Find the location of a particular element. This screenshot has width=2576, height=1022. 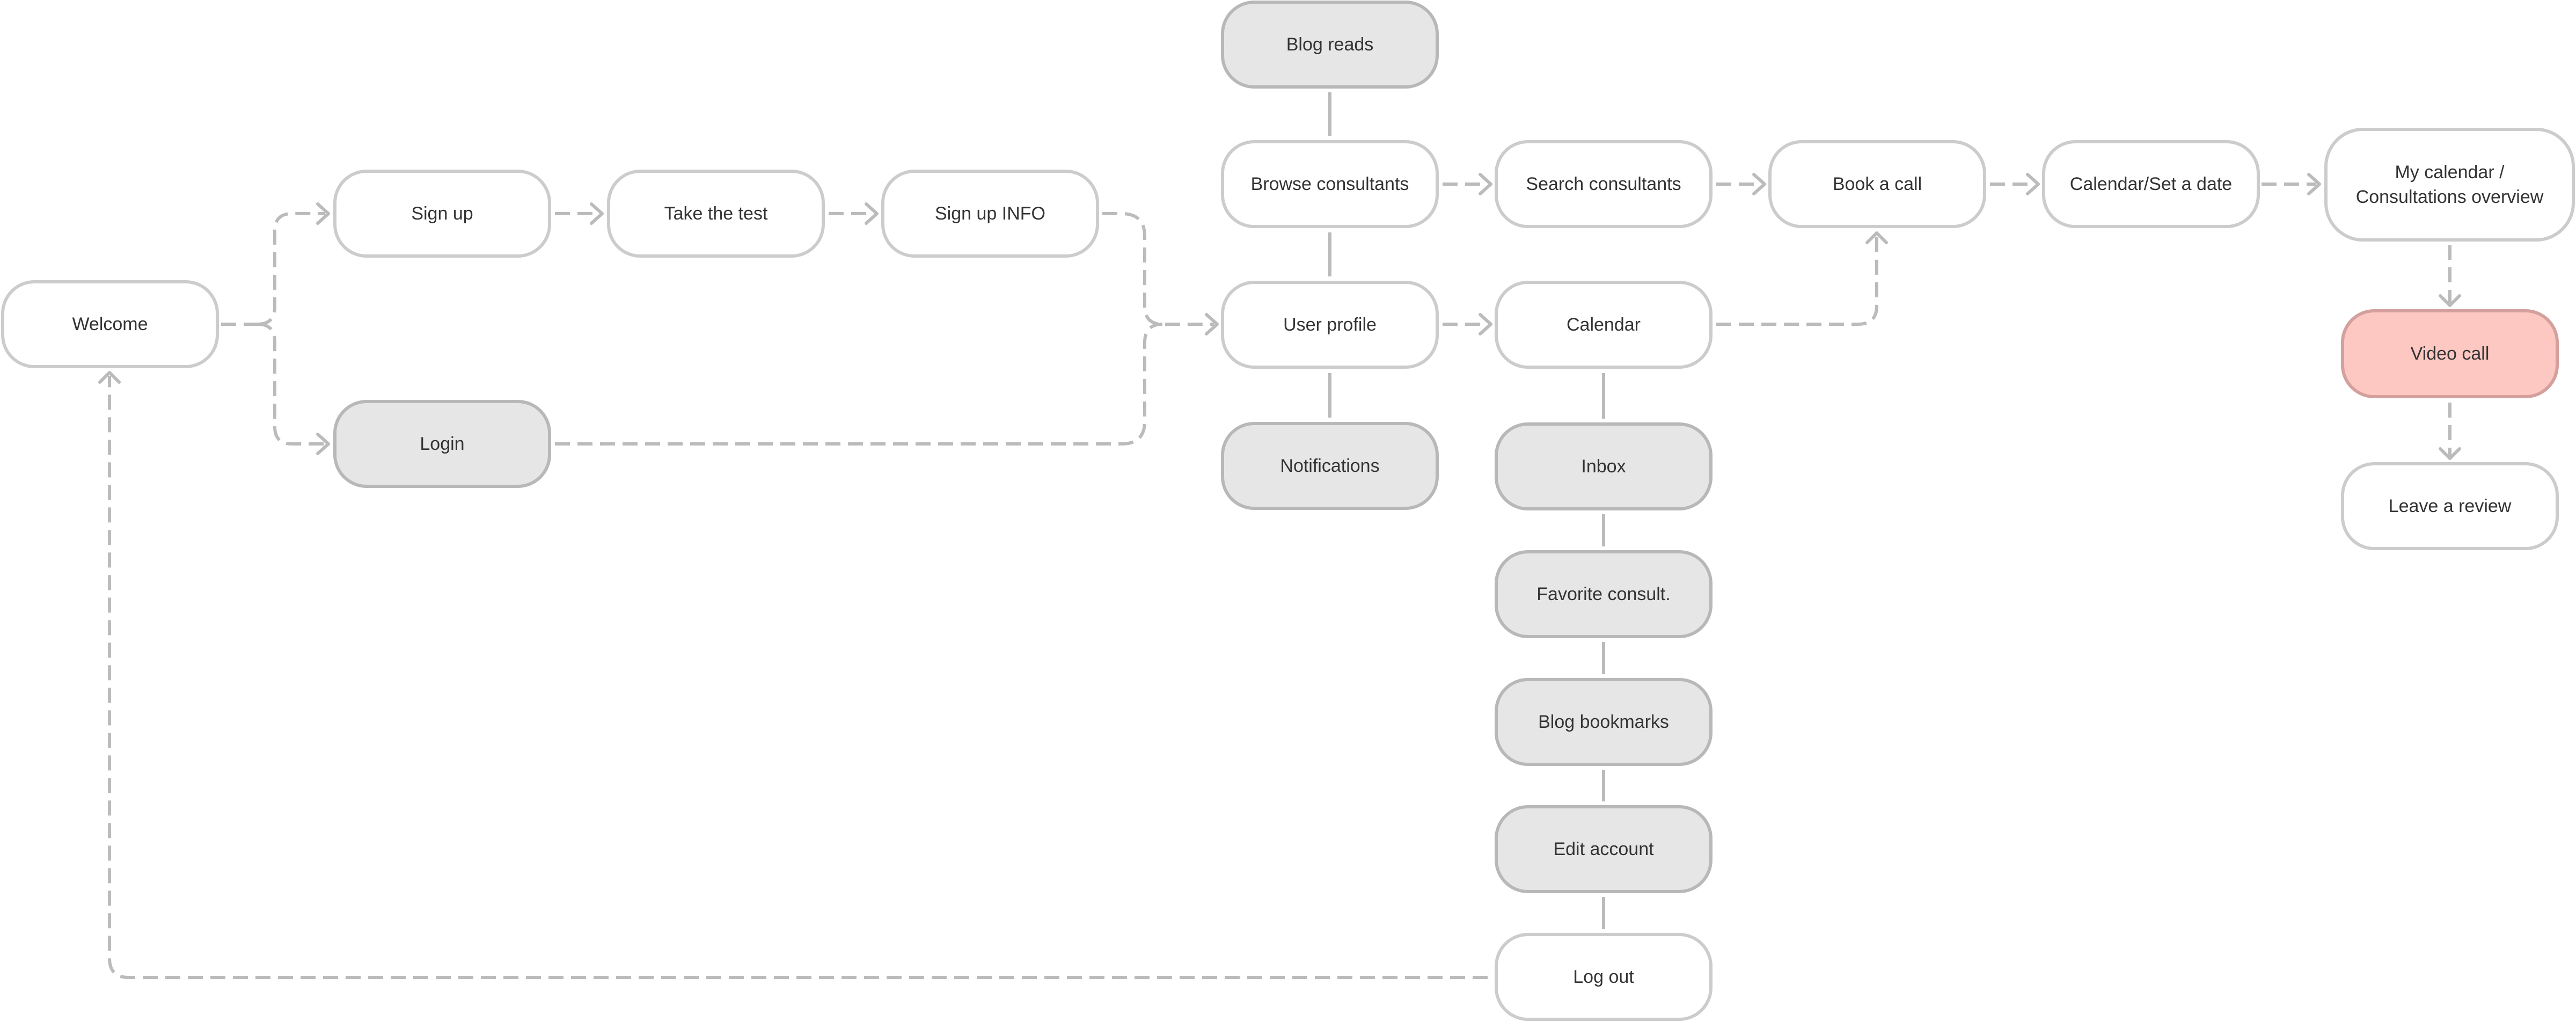

node-book-a-call: Book a call is located at coordinates (1877, 184).